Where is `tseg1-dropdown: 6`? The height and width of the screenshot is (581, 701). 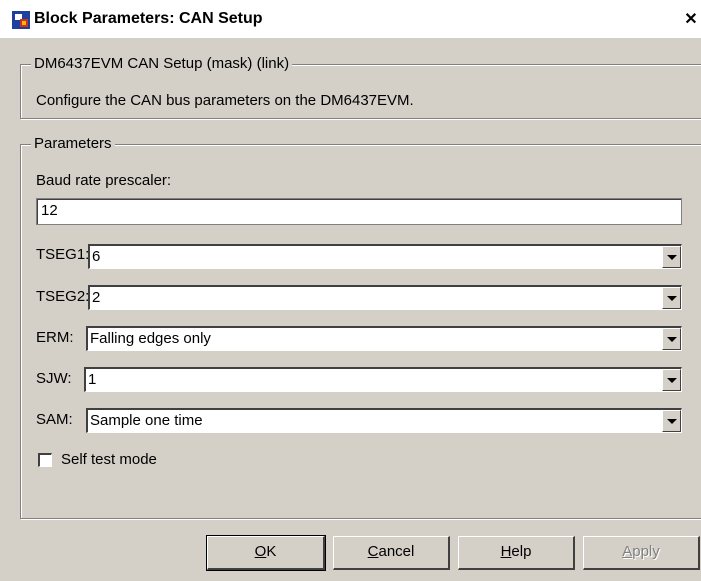
tseg1-dropdown: 6 is located at coordinates (385, 256).